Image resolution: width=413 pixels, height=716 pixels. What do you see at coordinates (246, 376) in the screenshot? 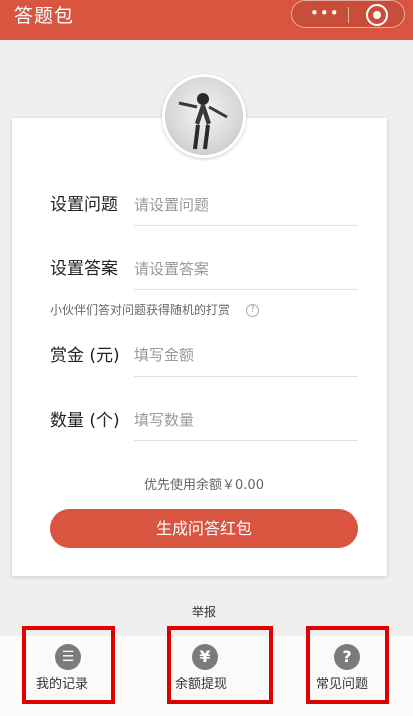
I see `reward-underline` at bounding box center [246, 376].